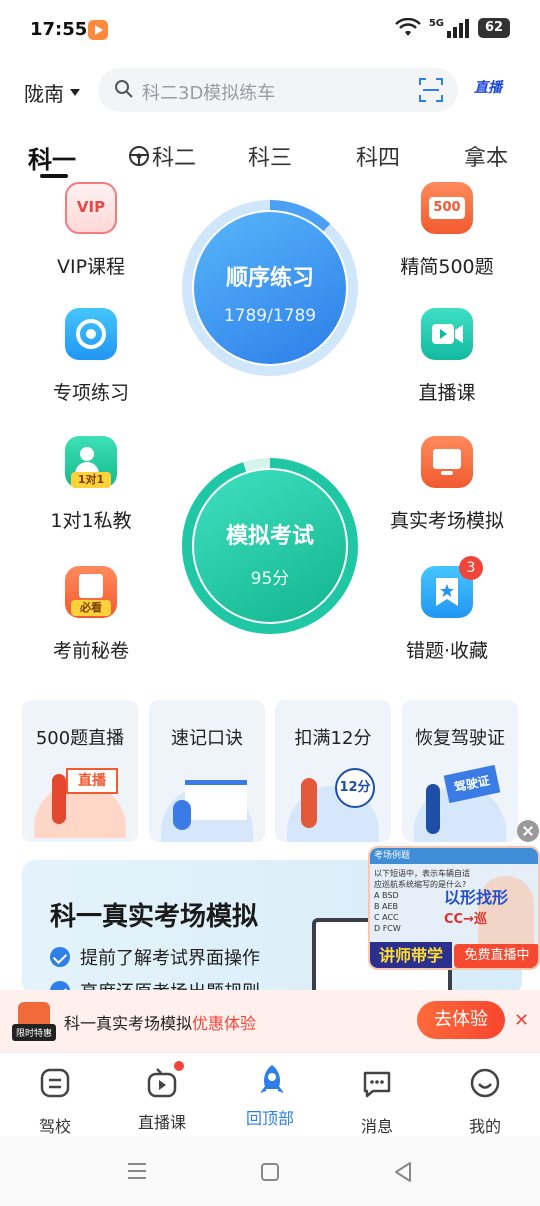  Describe the element at coordinates (458, 28) in the screenshot. I see `signal-icon` at that location.